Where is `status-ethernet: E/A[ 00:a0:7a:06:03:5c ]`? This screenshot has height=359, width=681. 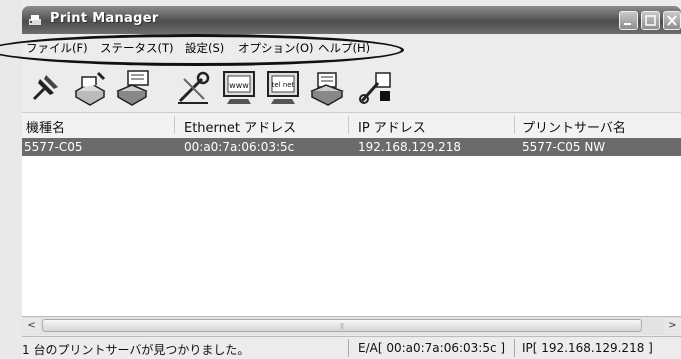 status-ethernet: E/A[ 00:a0:7a:06:03:5c ] is located at coordinates (432, 348).